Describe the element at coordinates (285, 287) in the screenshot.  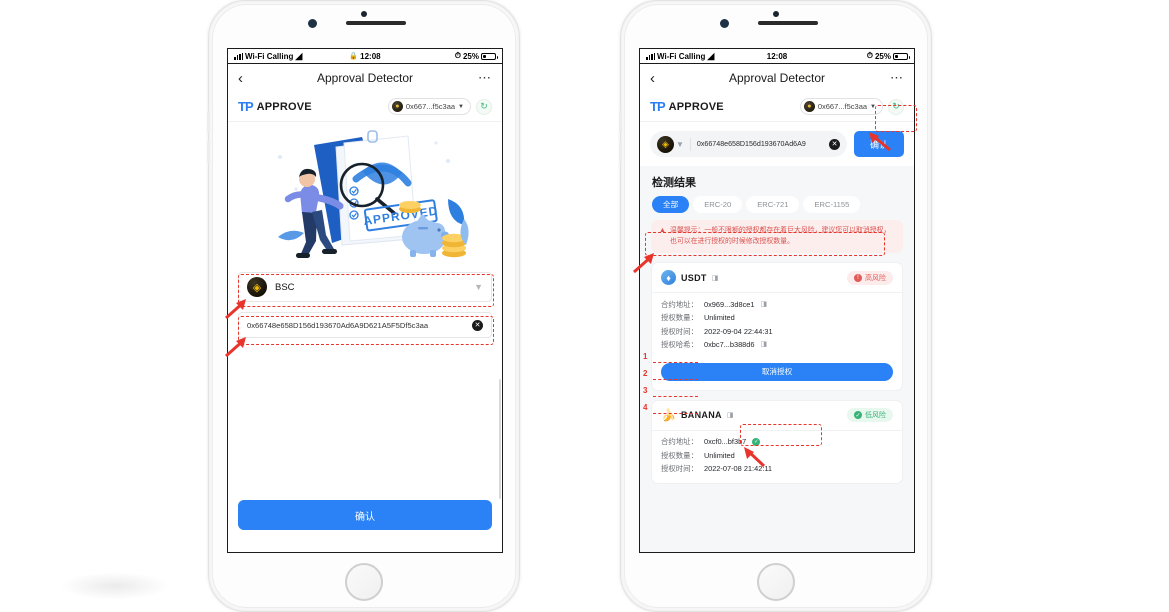
I see `network-name-label: BSC` at that location.